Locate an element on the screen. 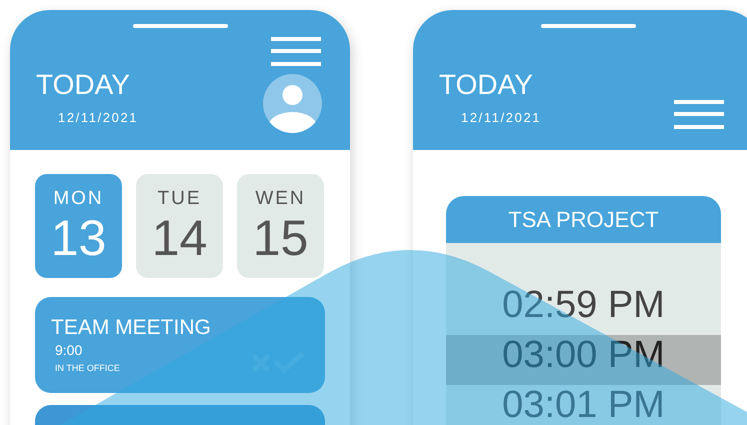 The height and width of the screenshot is (425, 747). day-tab: WEN 15 is located at coordinates (280, 226).